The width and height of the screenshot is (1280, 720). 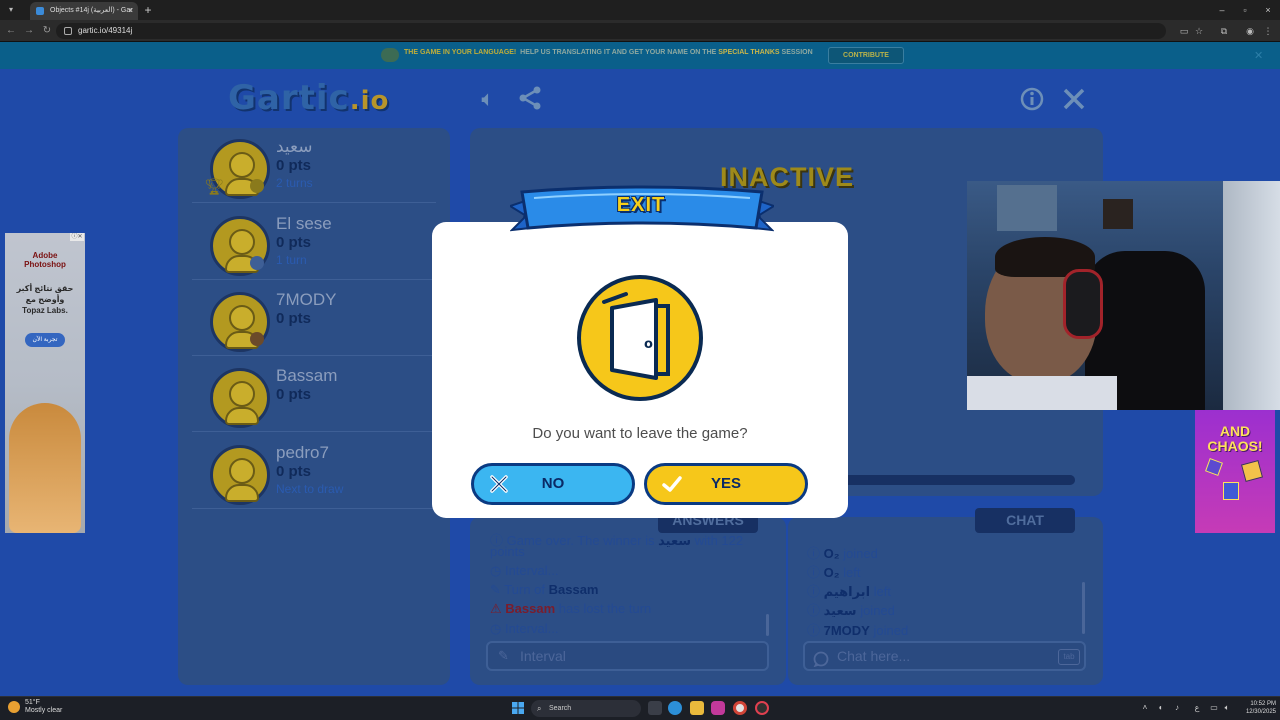 What do you see at coordinates (294, 183) in the screenshot?
I see `player-turns: 2 turns` at bounding box center [294, 183].